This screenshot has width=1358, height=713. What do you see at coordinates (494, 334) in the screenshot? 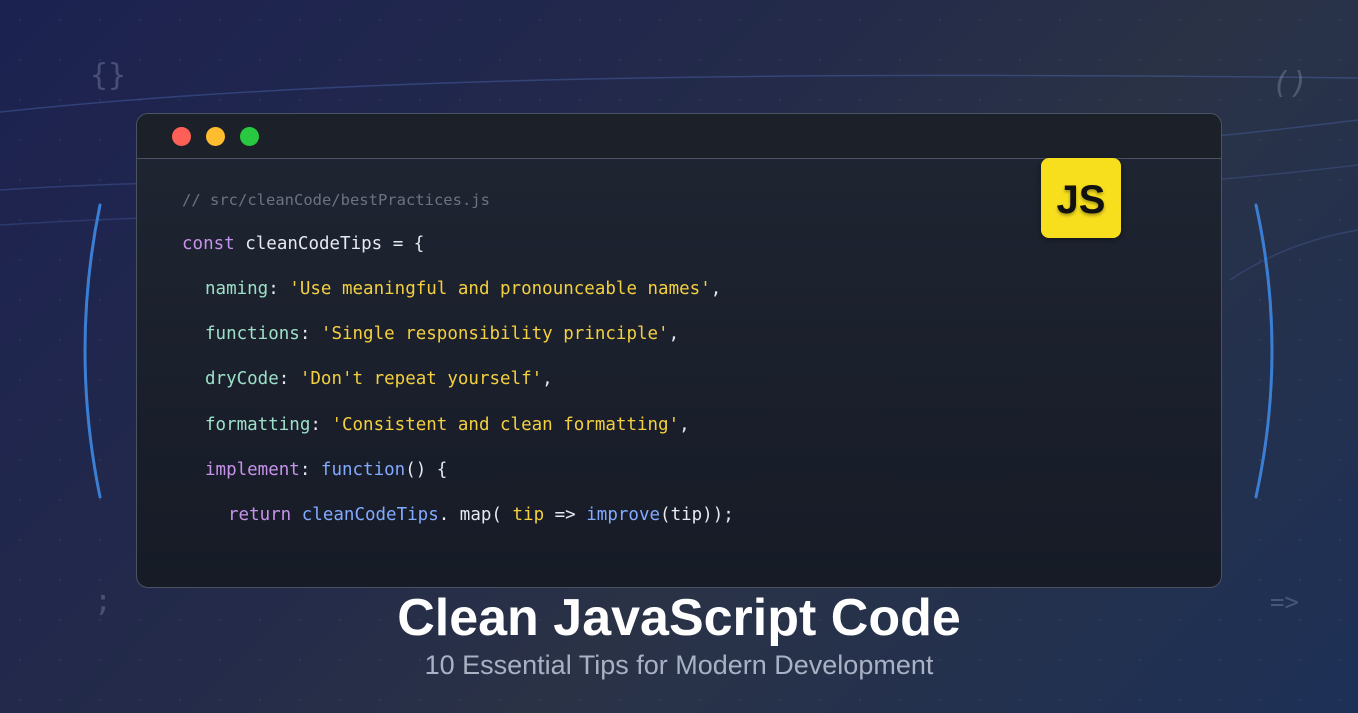
I see `functions-value: 'Single responsibility principle'` at bounding box center [494, 334].